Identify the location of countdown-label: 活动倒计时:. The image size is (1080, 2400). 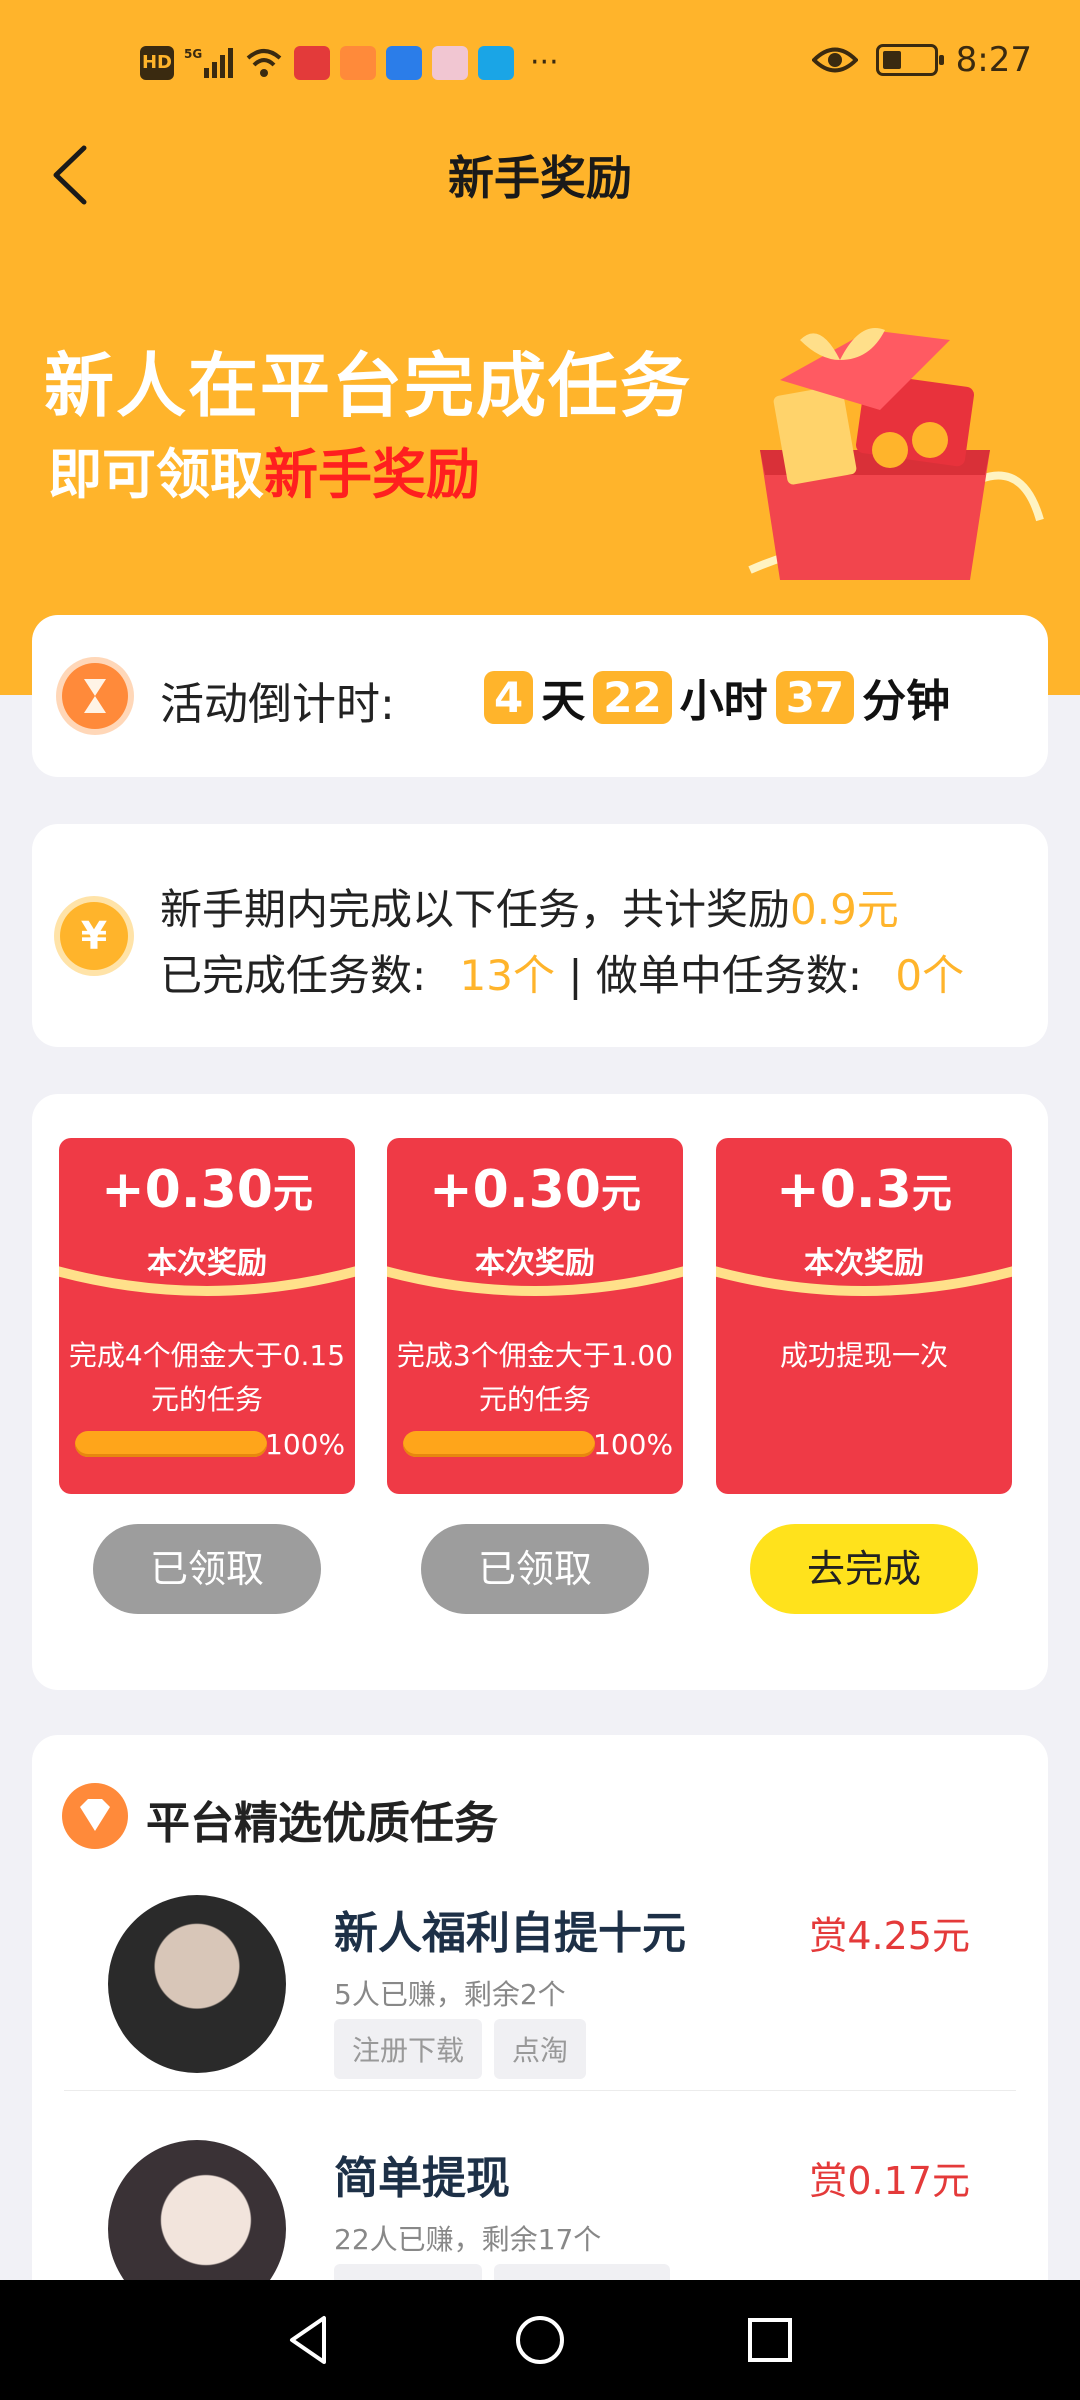
(277, 704).